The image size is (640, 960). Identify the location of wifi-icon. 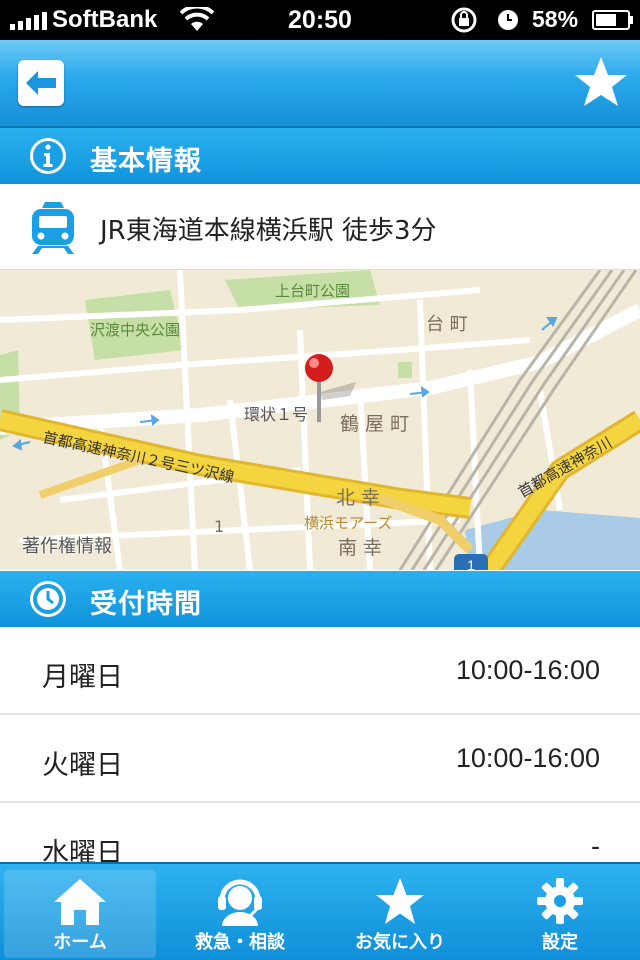
(197, 19).